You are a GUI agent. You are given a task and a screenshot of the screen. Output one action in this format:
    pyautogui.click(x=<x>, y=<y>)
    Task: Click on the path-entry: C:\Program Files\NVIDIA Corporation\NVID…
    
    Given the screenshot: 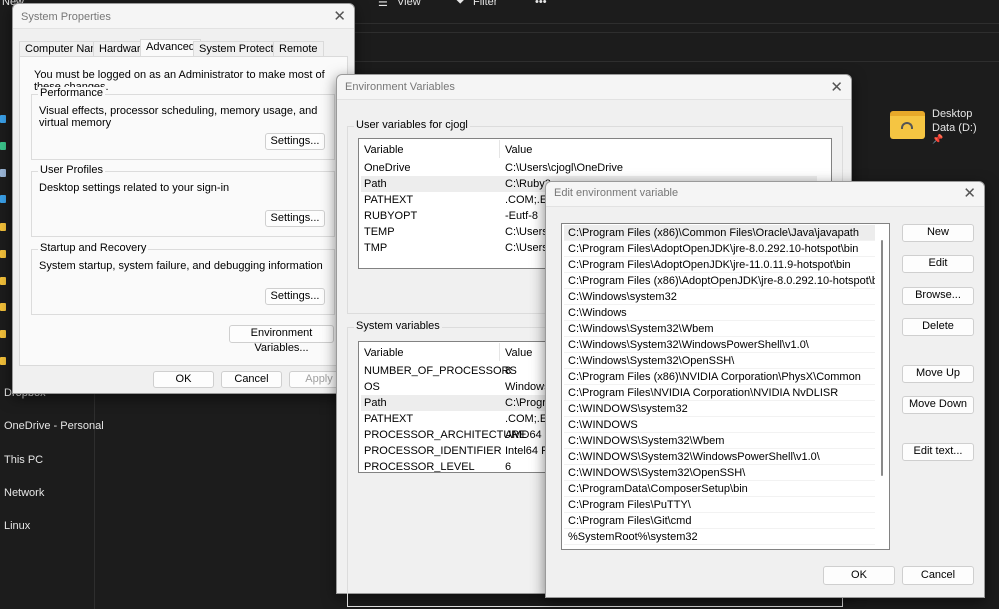 What is the action you would take?
    pyautogui.click(x=719, y=393)
    